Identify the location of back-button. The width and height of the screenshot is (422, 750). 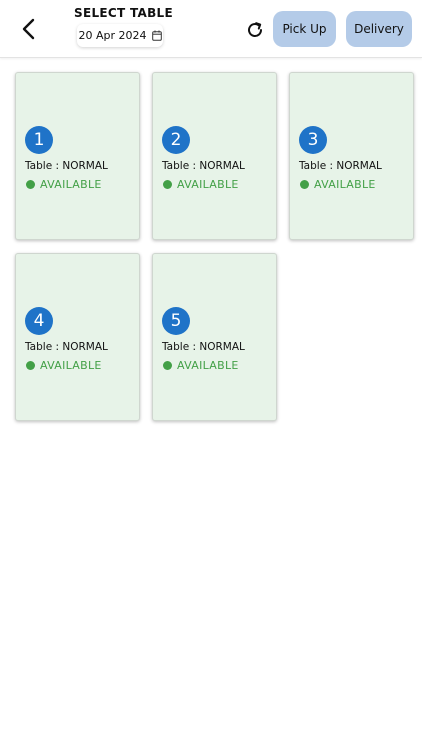
(29, 29).